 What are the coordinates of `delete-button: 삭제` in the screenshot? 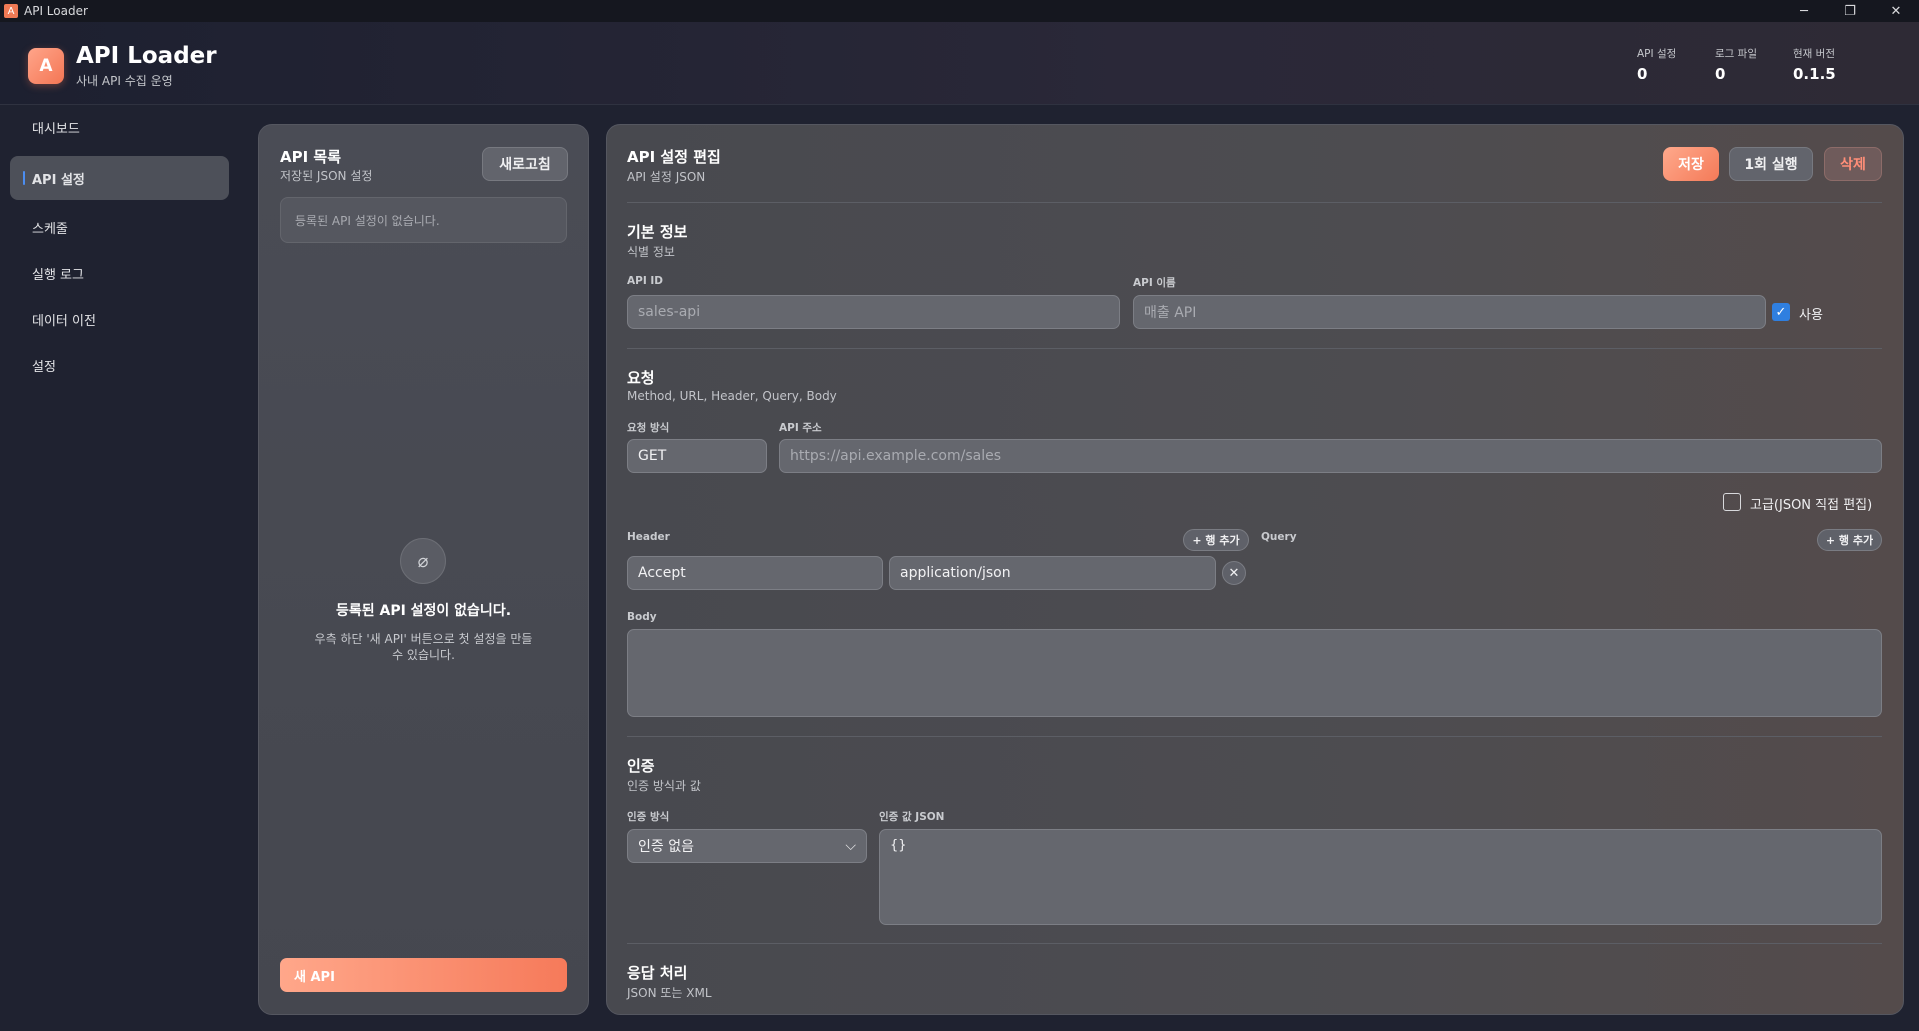 It's located at (1853, 164).